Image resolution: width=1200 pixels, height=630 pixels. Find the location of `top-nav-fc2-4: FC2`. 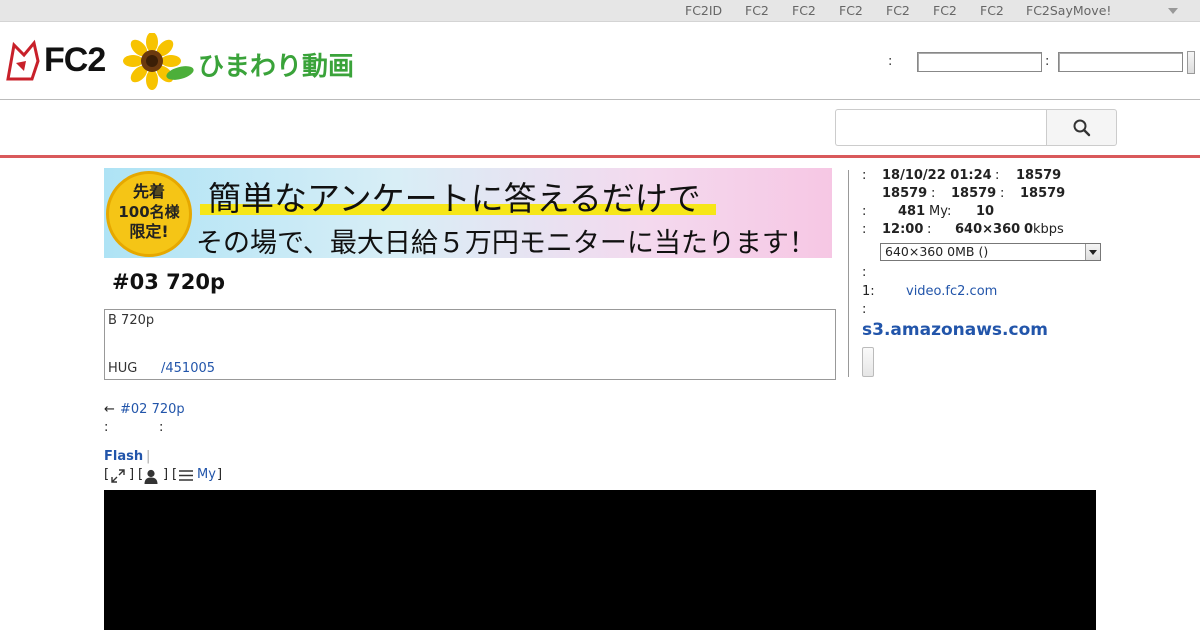

top-nav-fc2-4: FC2 is located at coordinates (898, 10).